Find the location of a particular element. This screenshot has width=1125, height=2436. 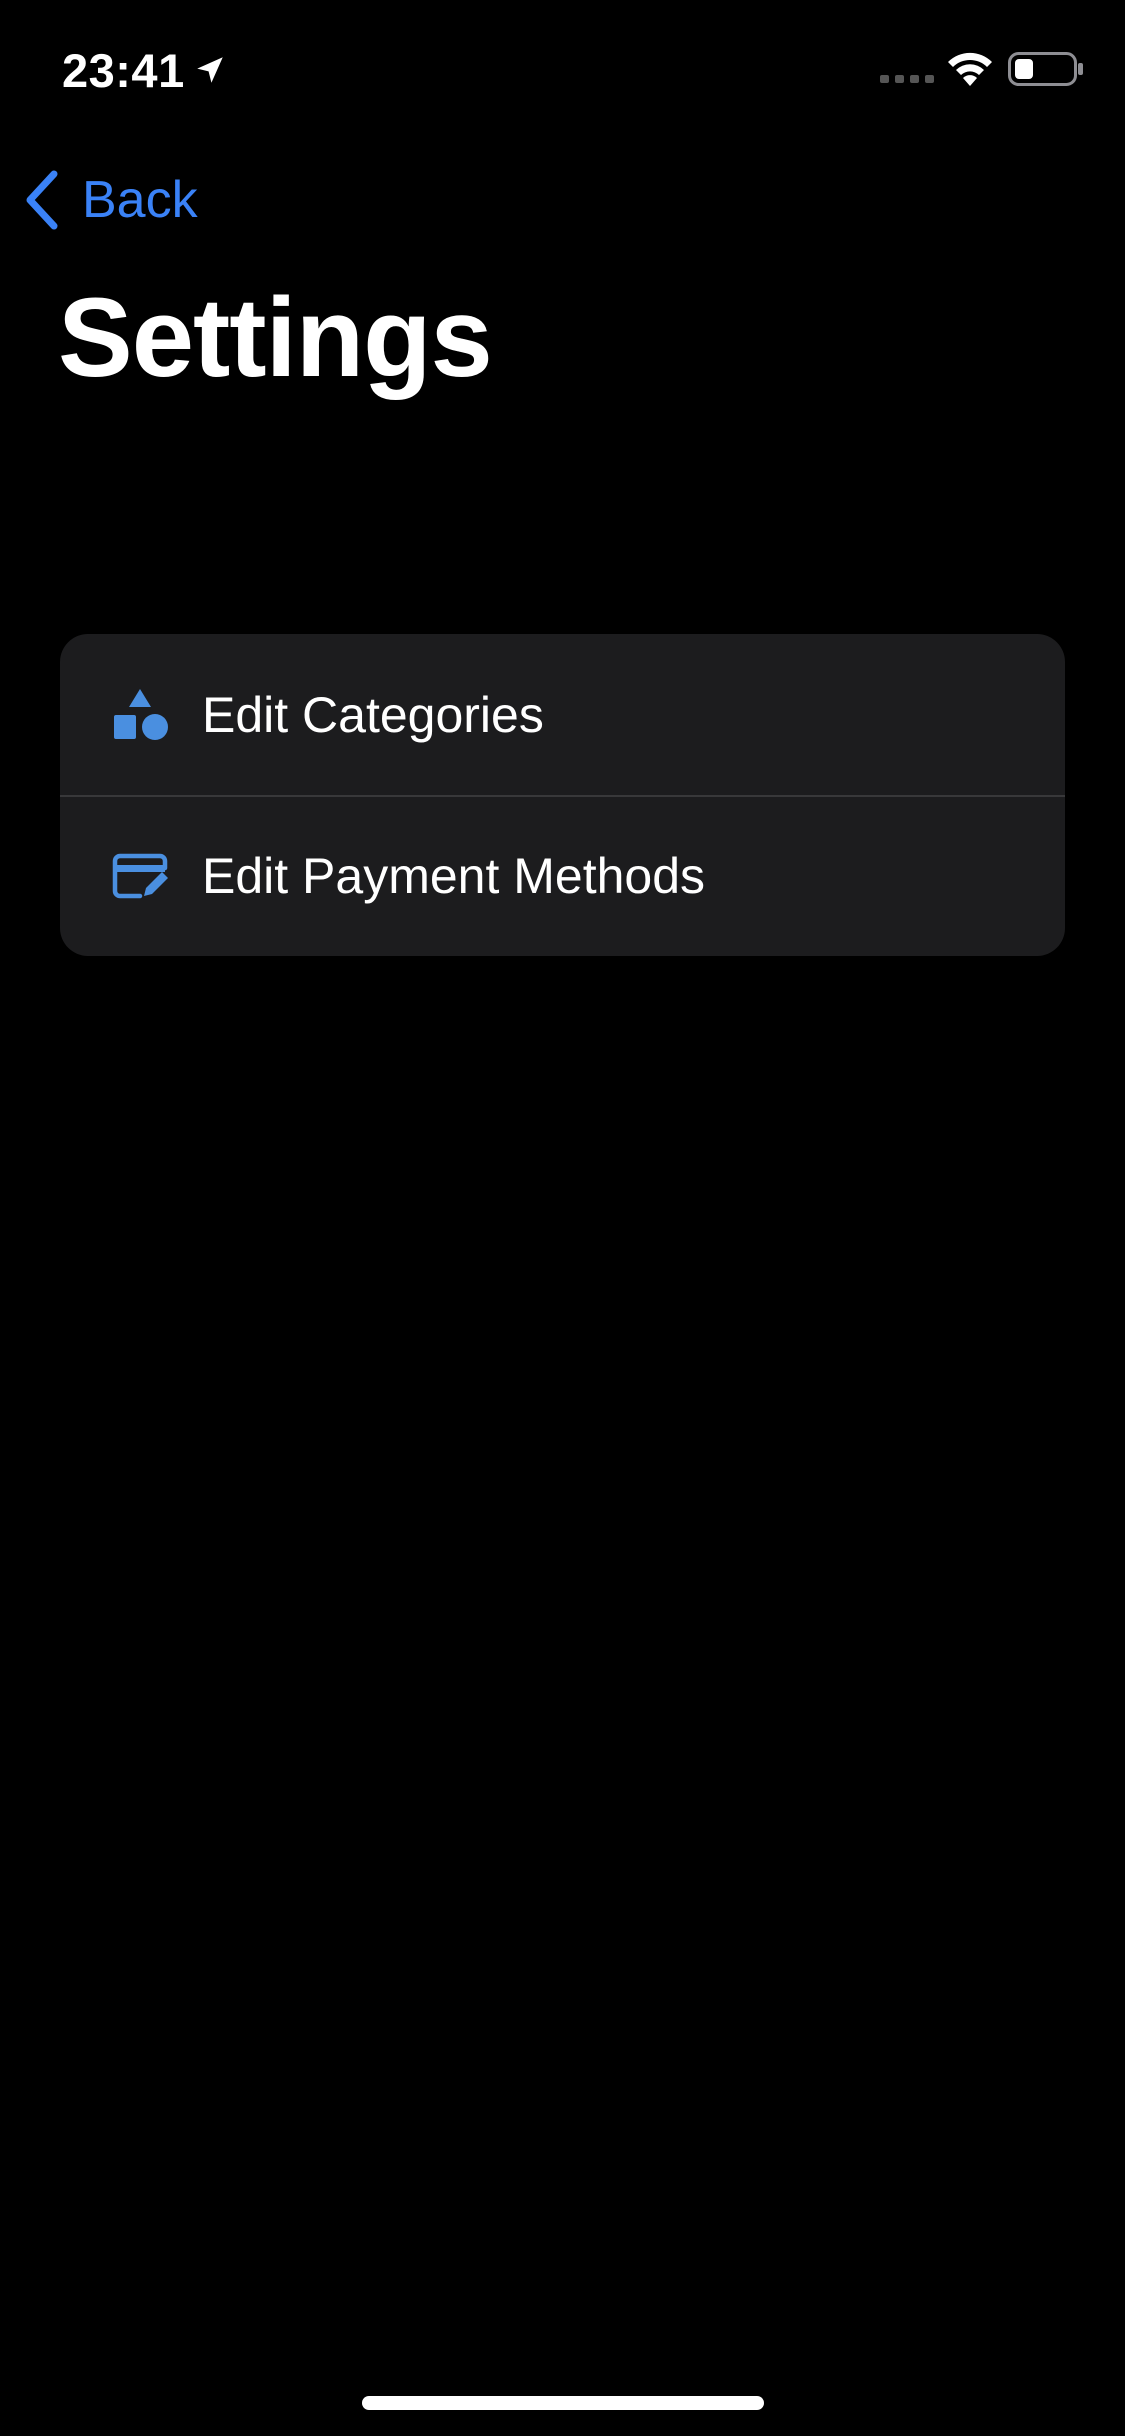

settings-item-edit-categories: Edit Categories is located at coordinates (562, 714).